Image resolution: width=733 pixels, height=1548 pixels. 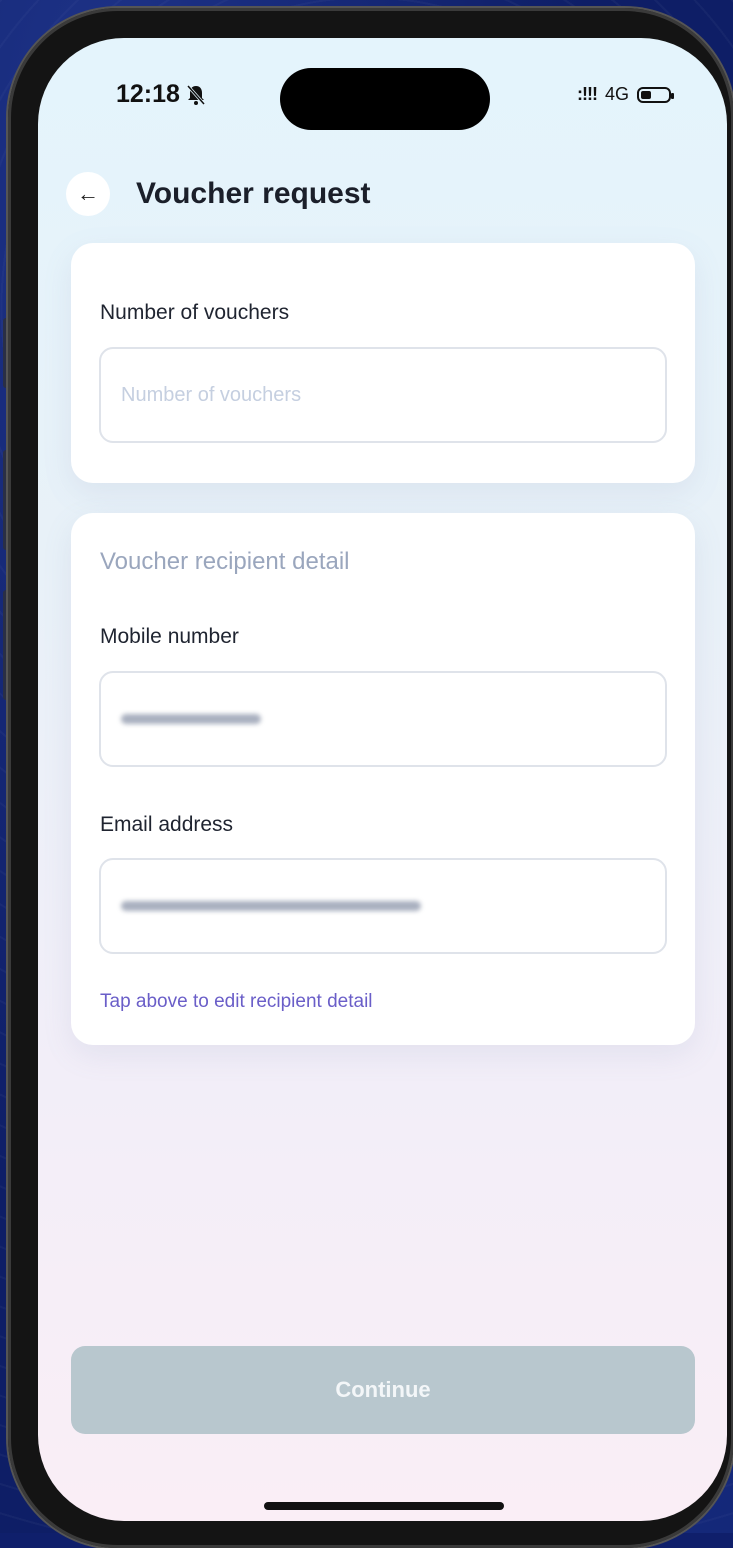 I want to click on email-address-input, so click(x=383, y=906).